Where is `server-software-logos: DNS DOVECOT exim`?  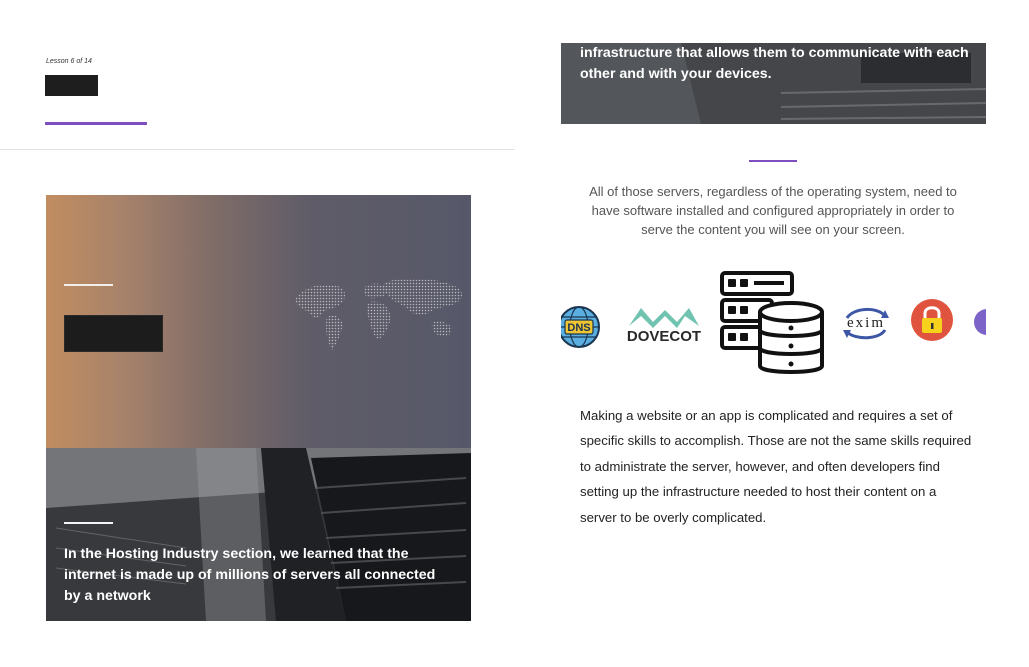
server-software-logos: DNS DOVECOT exim is located at coordinates (773, 323).